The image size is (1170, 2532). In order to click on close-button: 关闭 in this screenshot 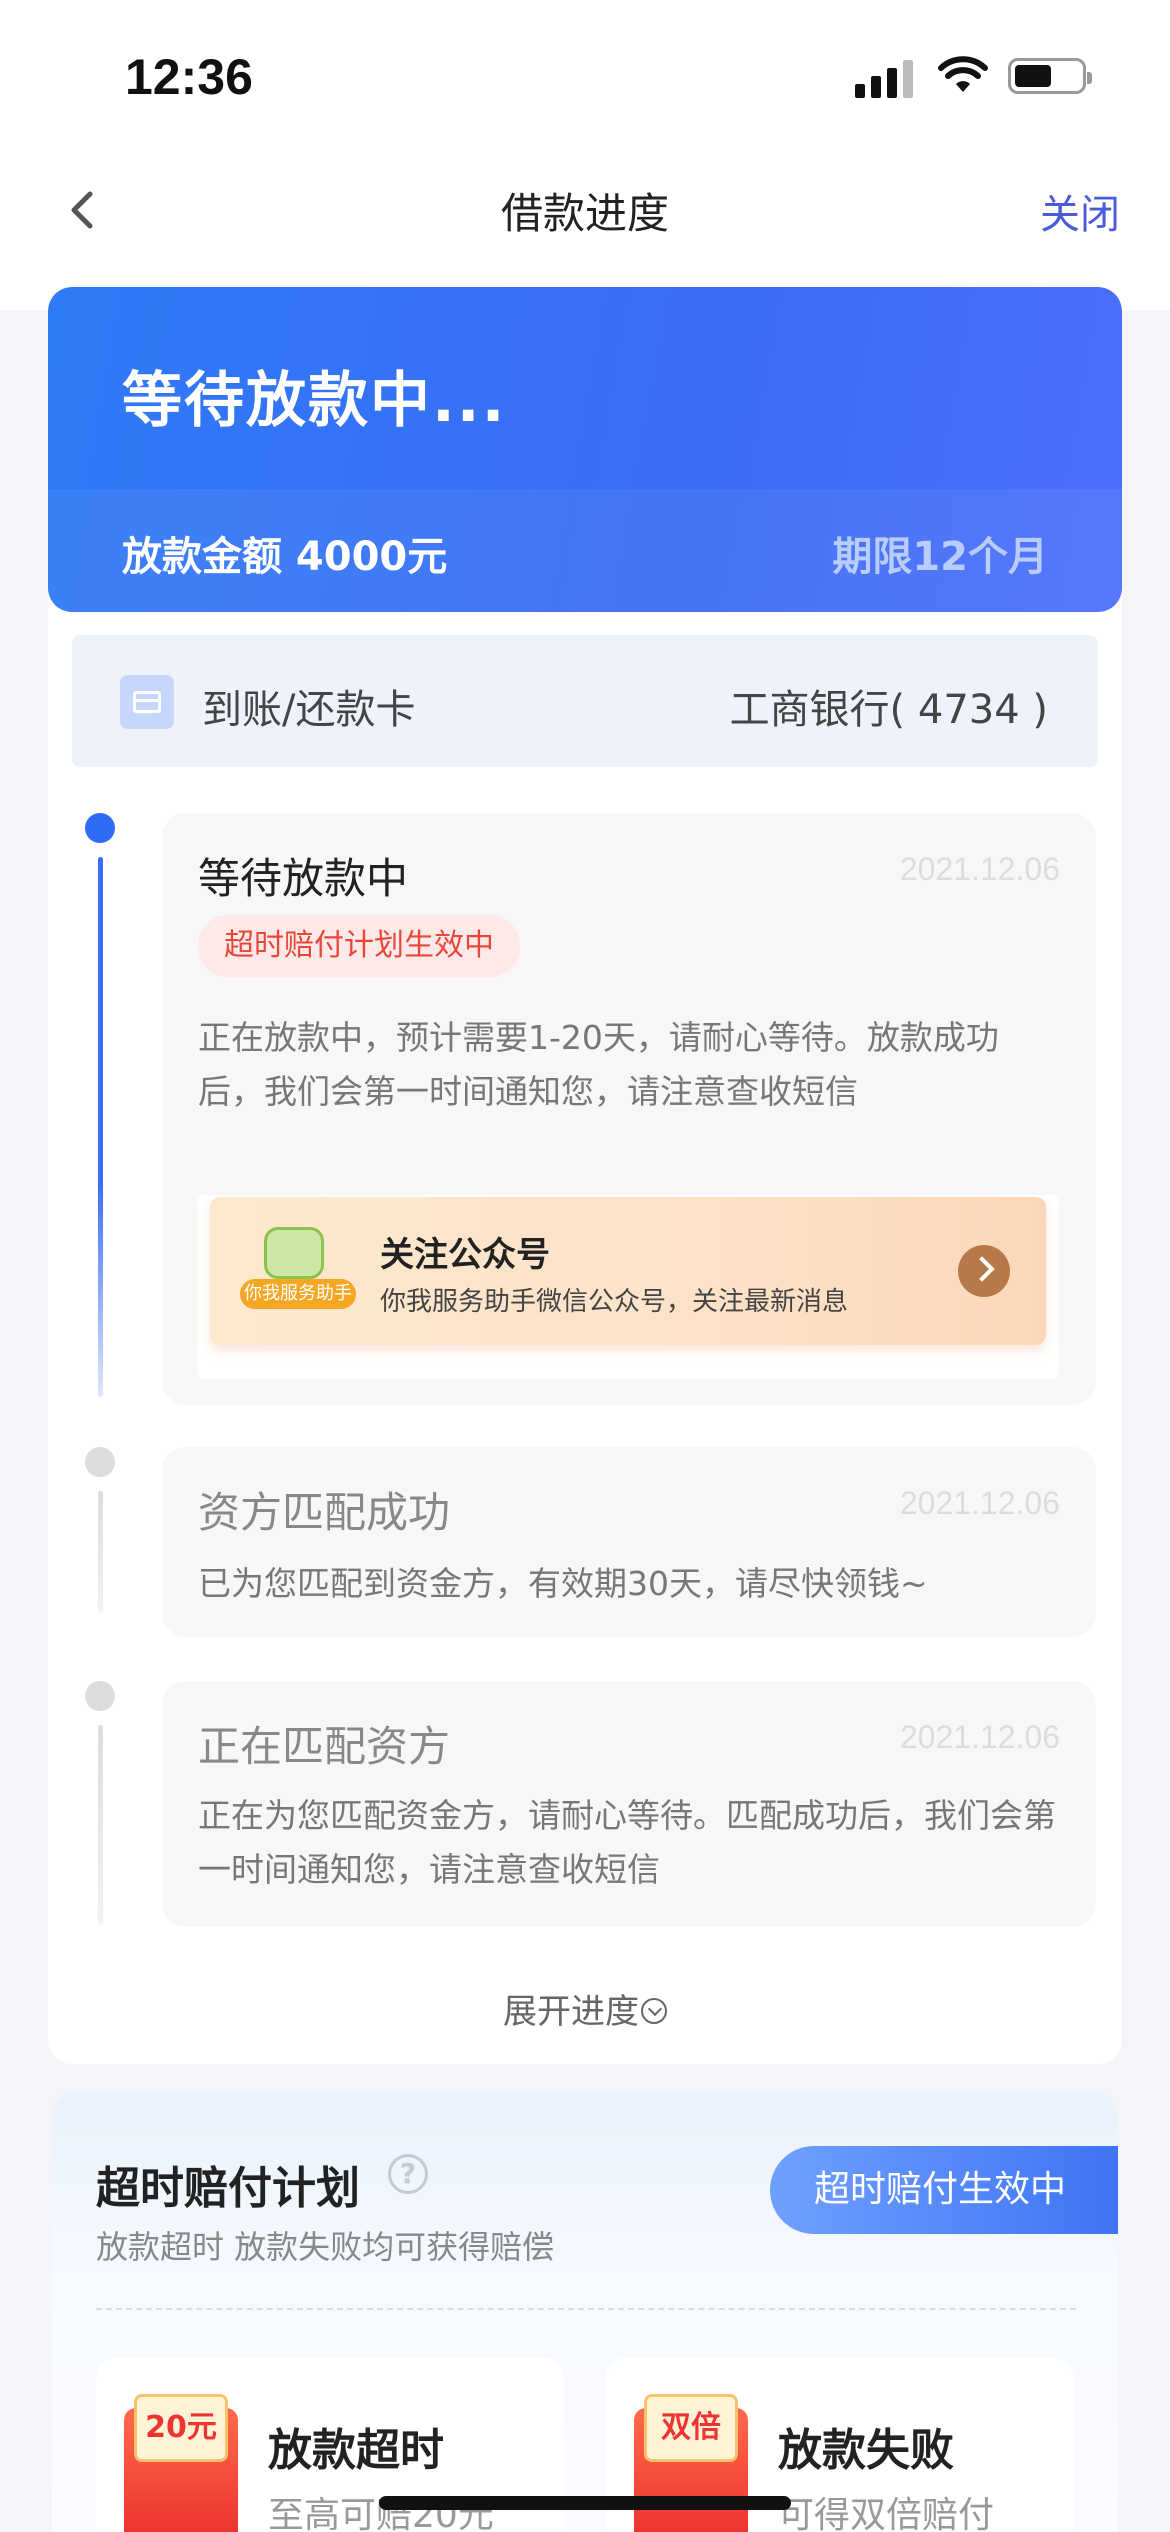, I will do `click(1080, 211)`.